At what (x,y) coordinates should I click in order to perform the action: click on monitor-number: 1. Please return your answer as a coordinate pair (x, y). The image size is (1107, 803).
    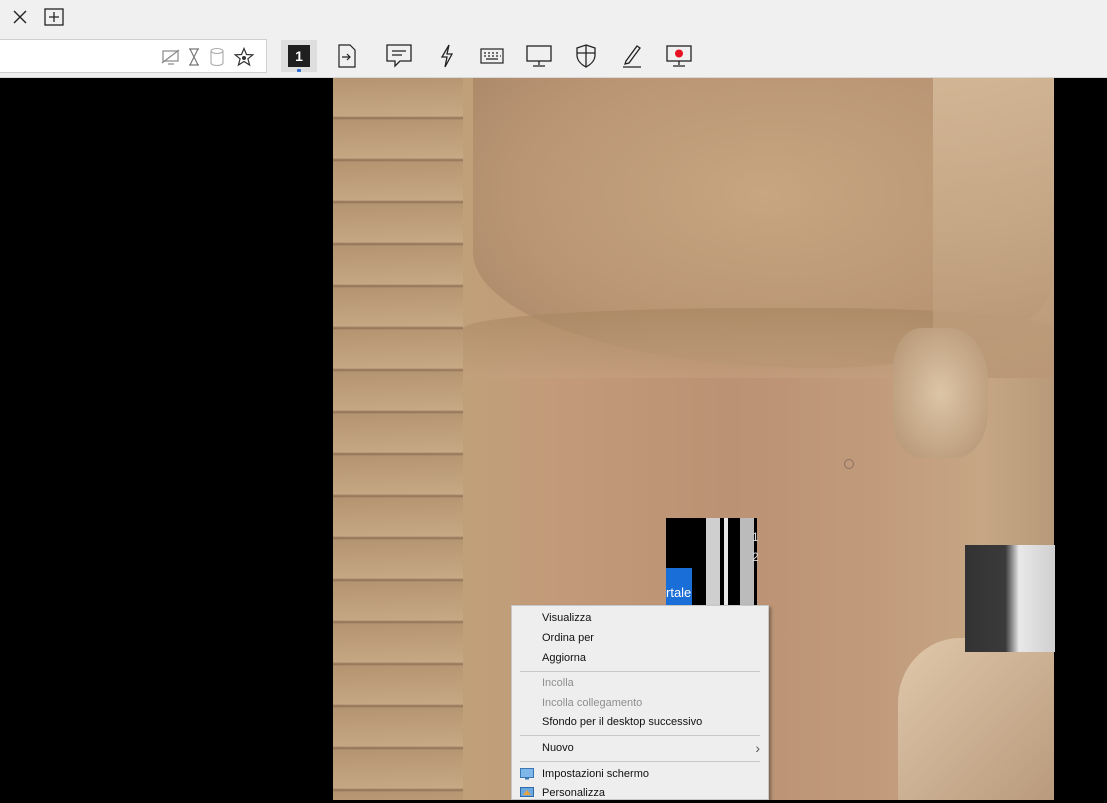
    Looking at the image, I should click on (299, 56).